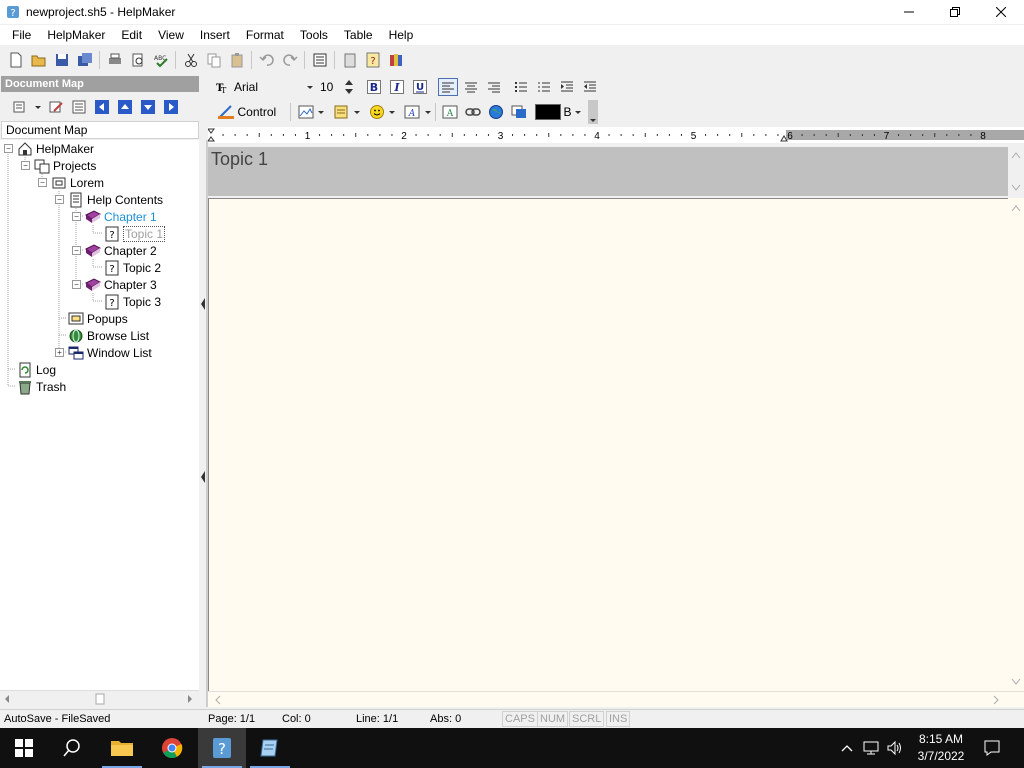  Describe the element at coordinates (56, 107) in the screenshot. I see `edit-topic-button` at that location.